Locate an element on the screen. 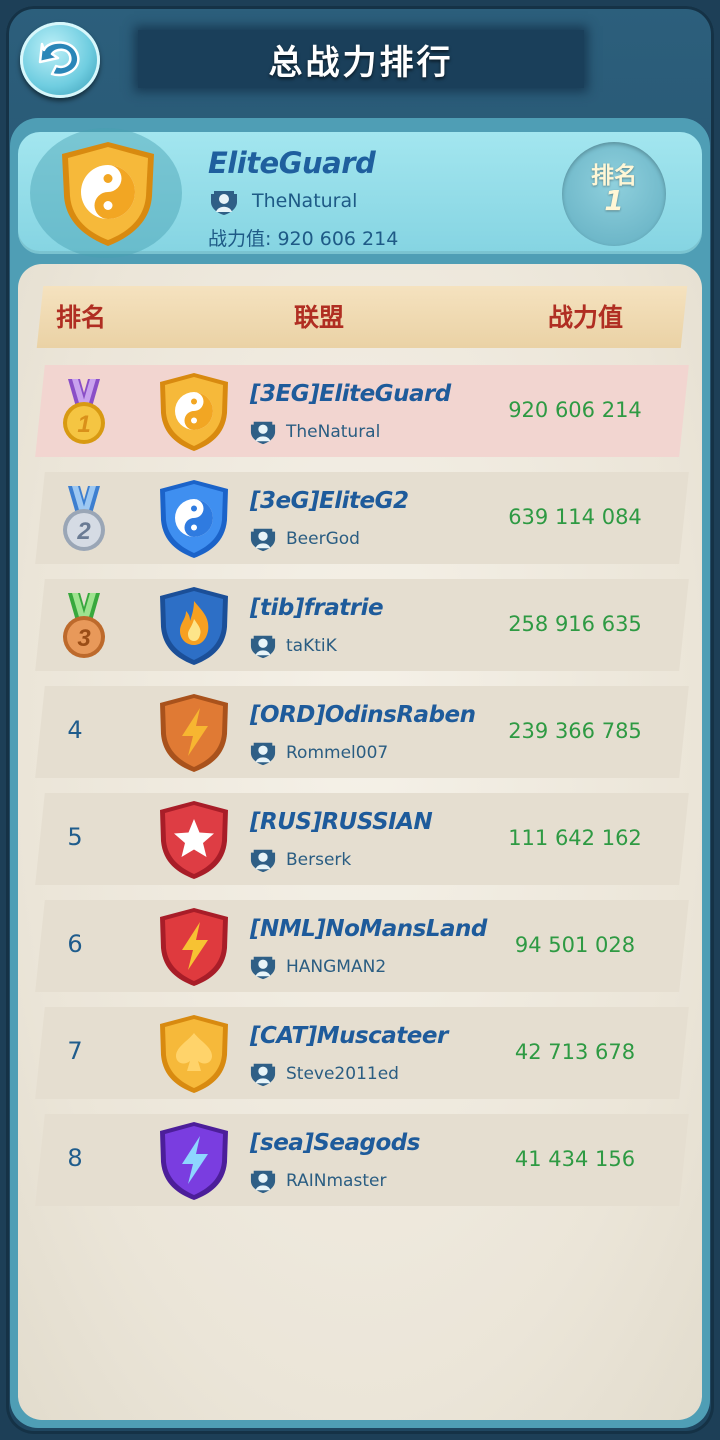  lightning-orange-shield-icon is located at coordinates (194, 735).